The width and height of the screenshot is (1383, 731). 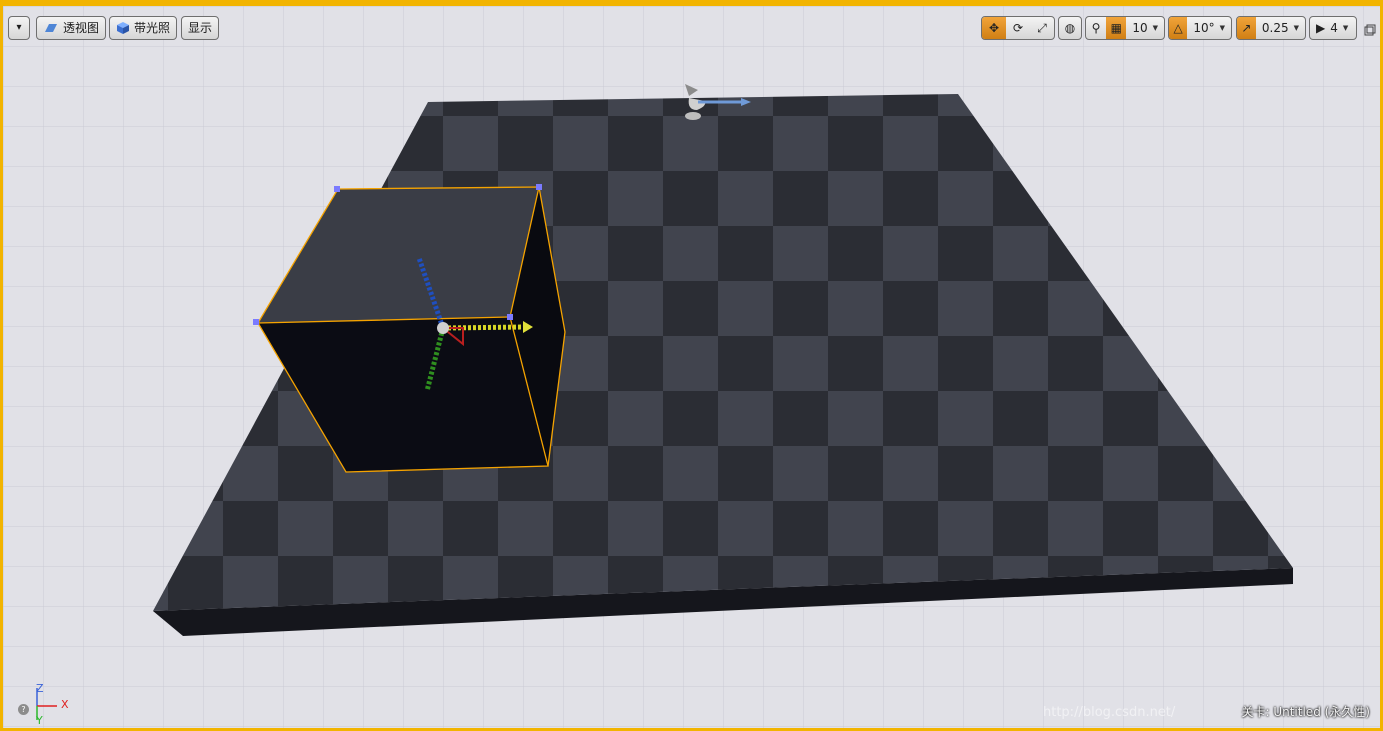 I want to click on chevron-down-icon: ▾, so click(x=19, y=27).